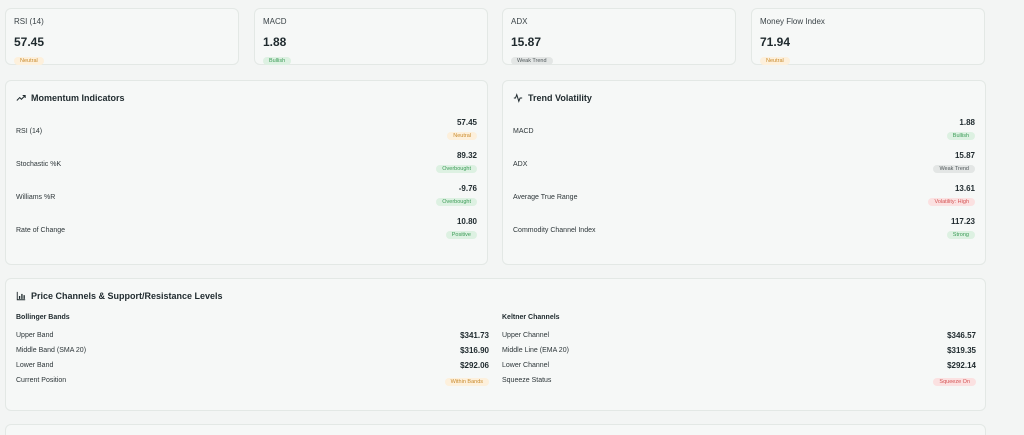 The height and width of the screenshot is (435, 1024). What do you see at coordinates (41, 230) in the screenshot?
I see `indicator-name: Rate of Change` at bounding box center [41, 230].